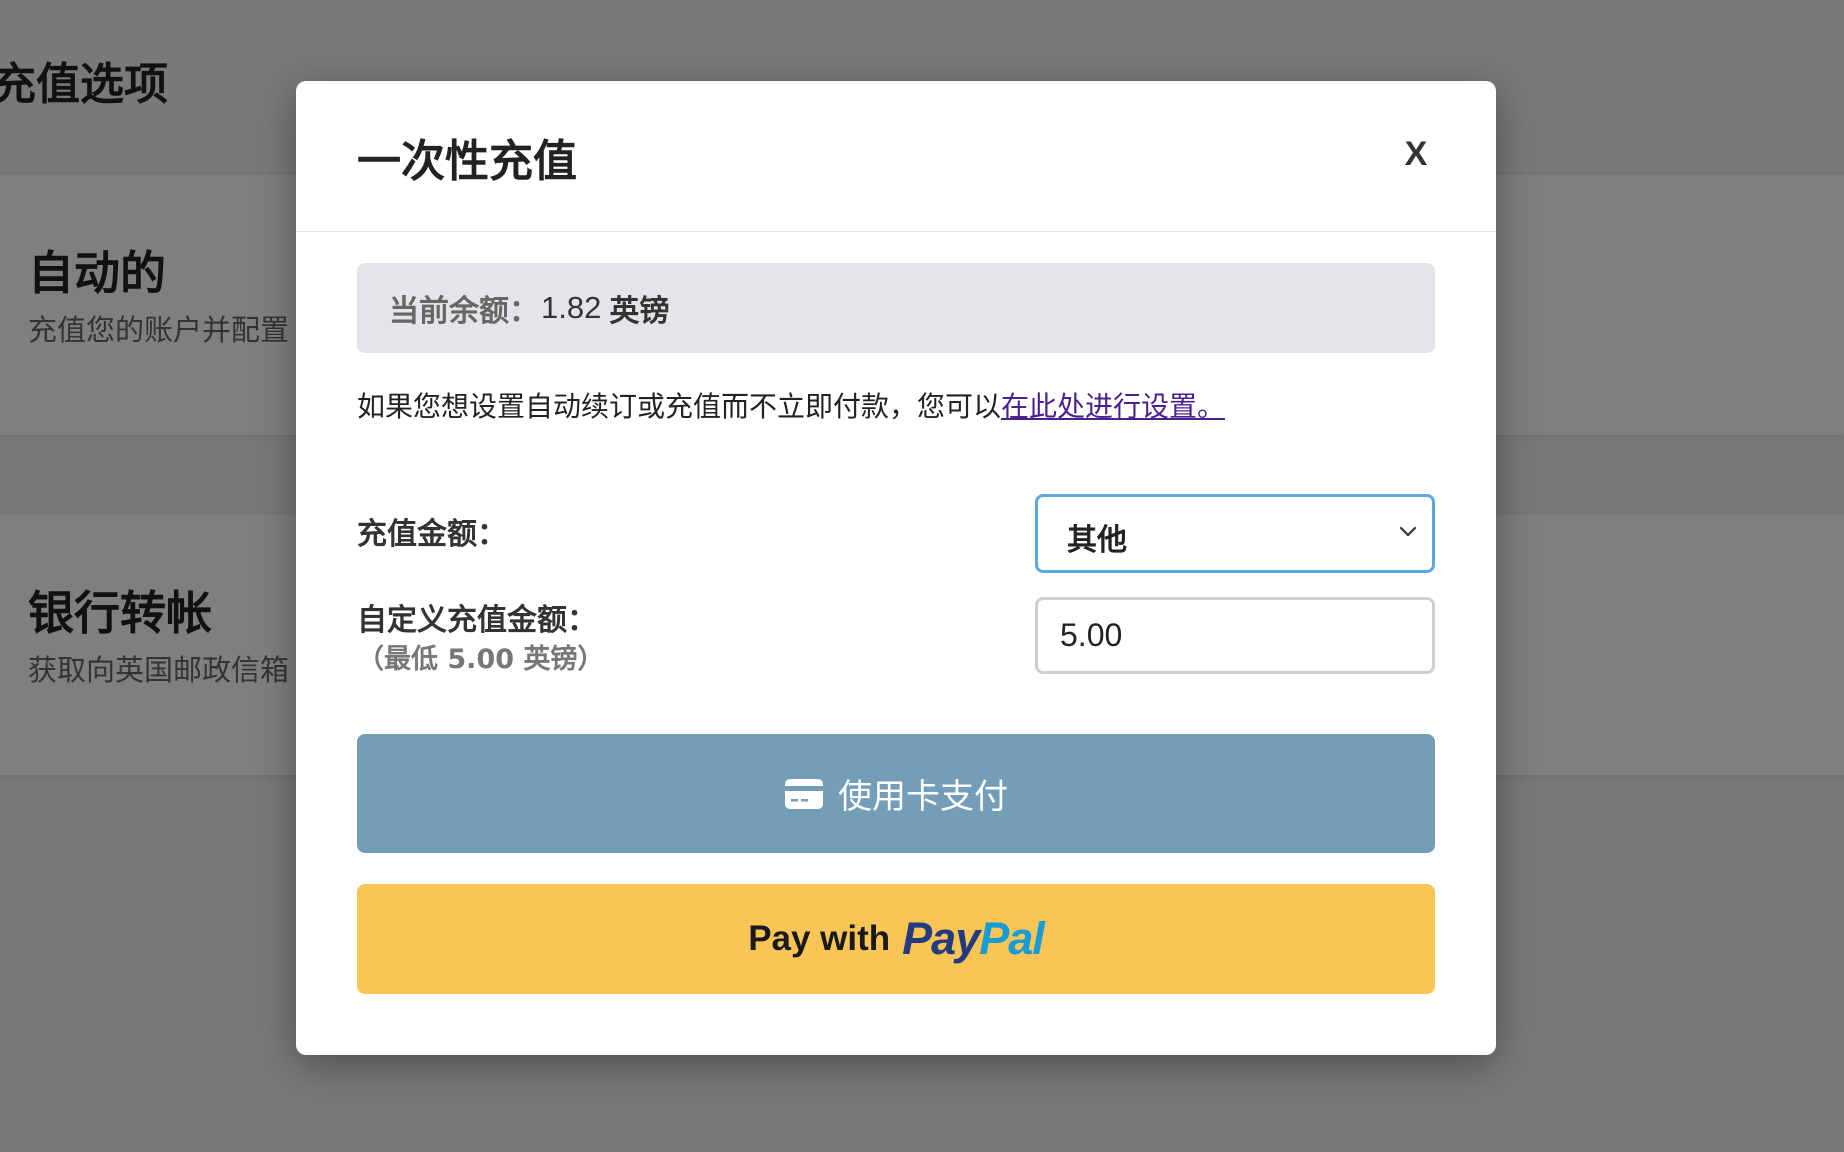 The image size is (1844, 1152). I want to click on close-button: X, so click(1416, 154).